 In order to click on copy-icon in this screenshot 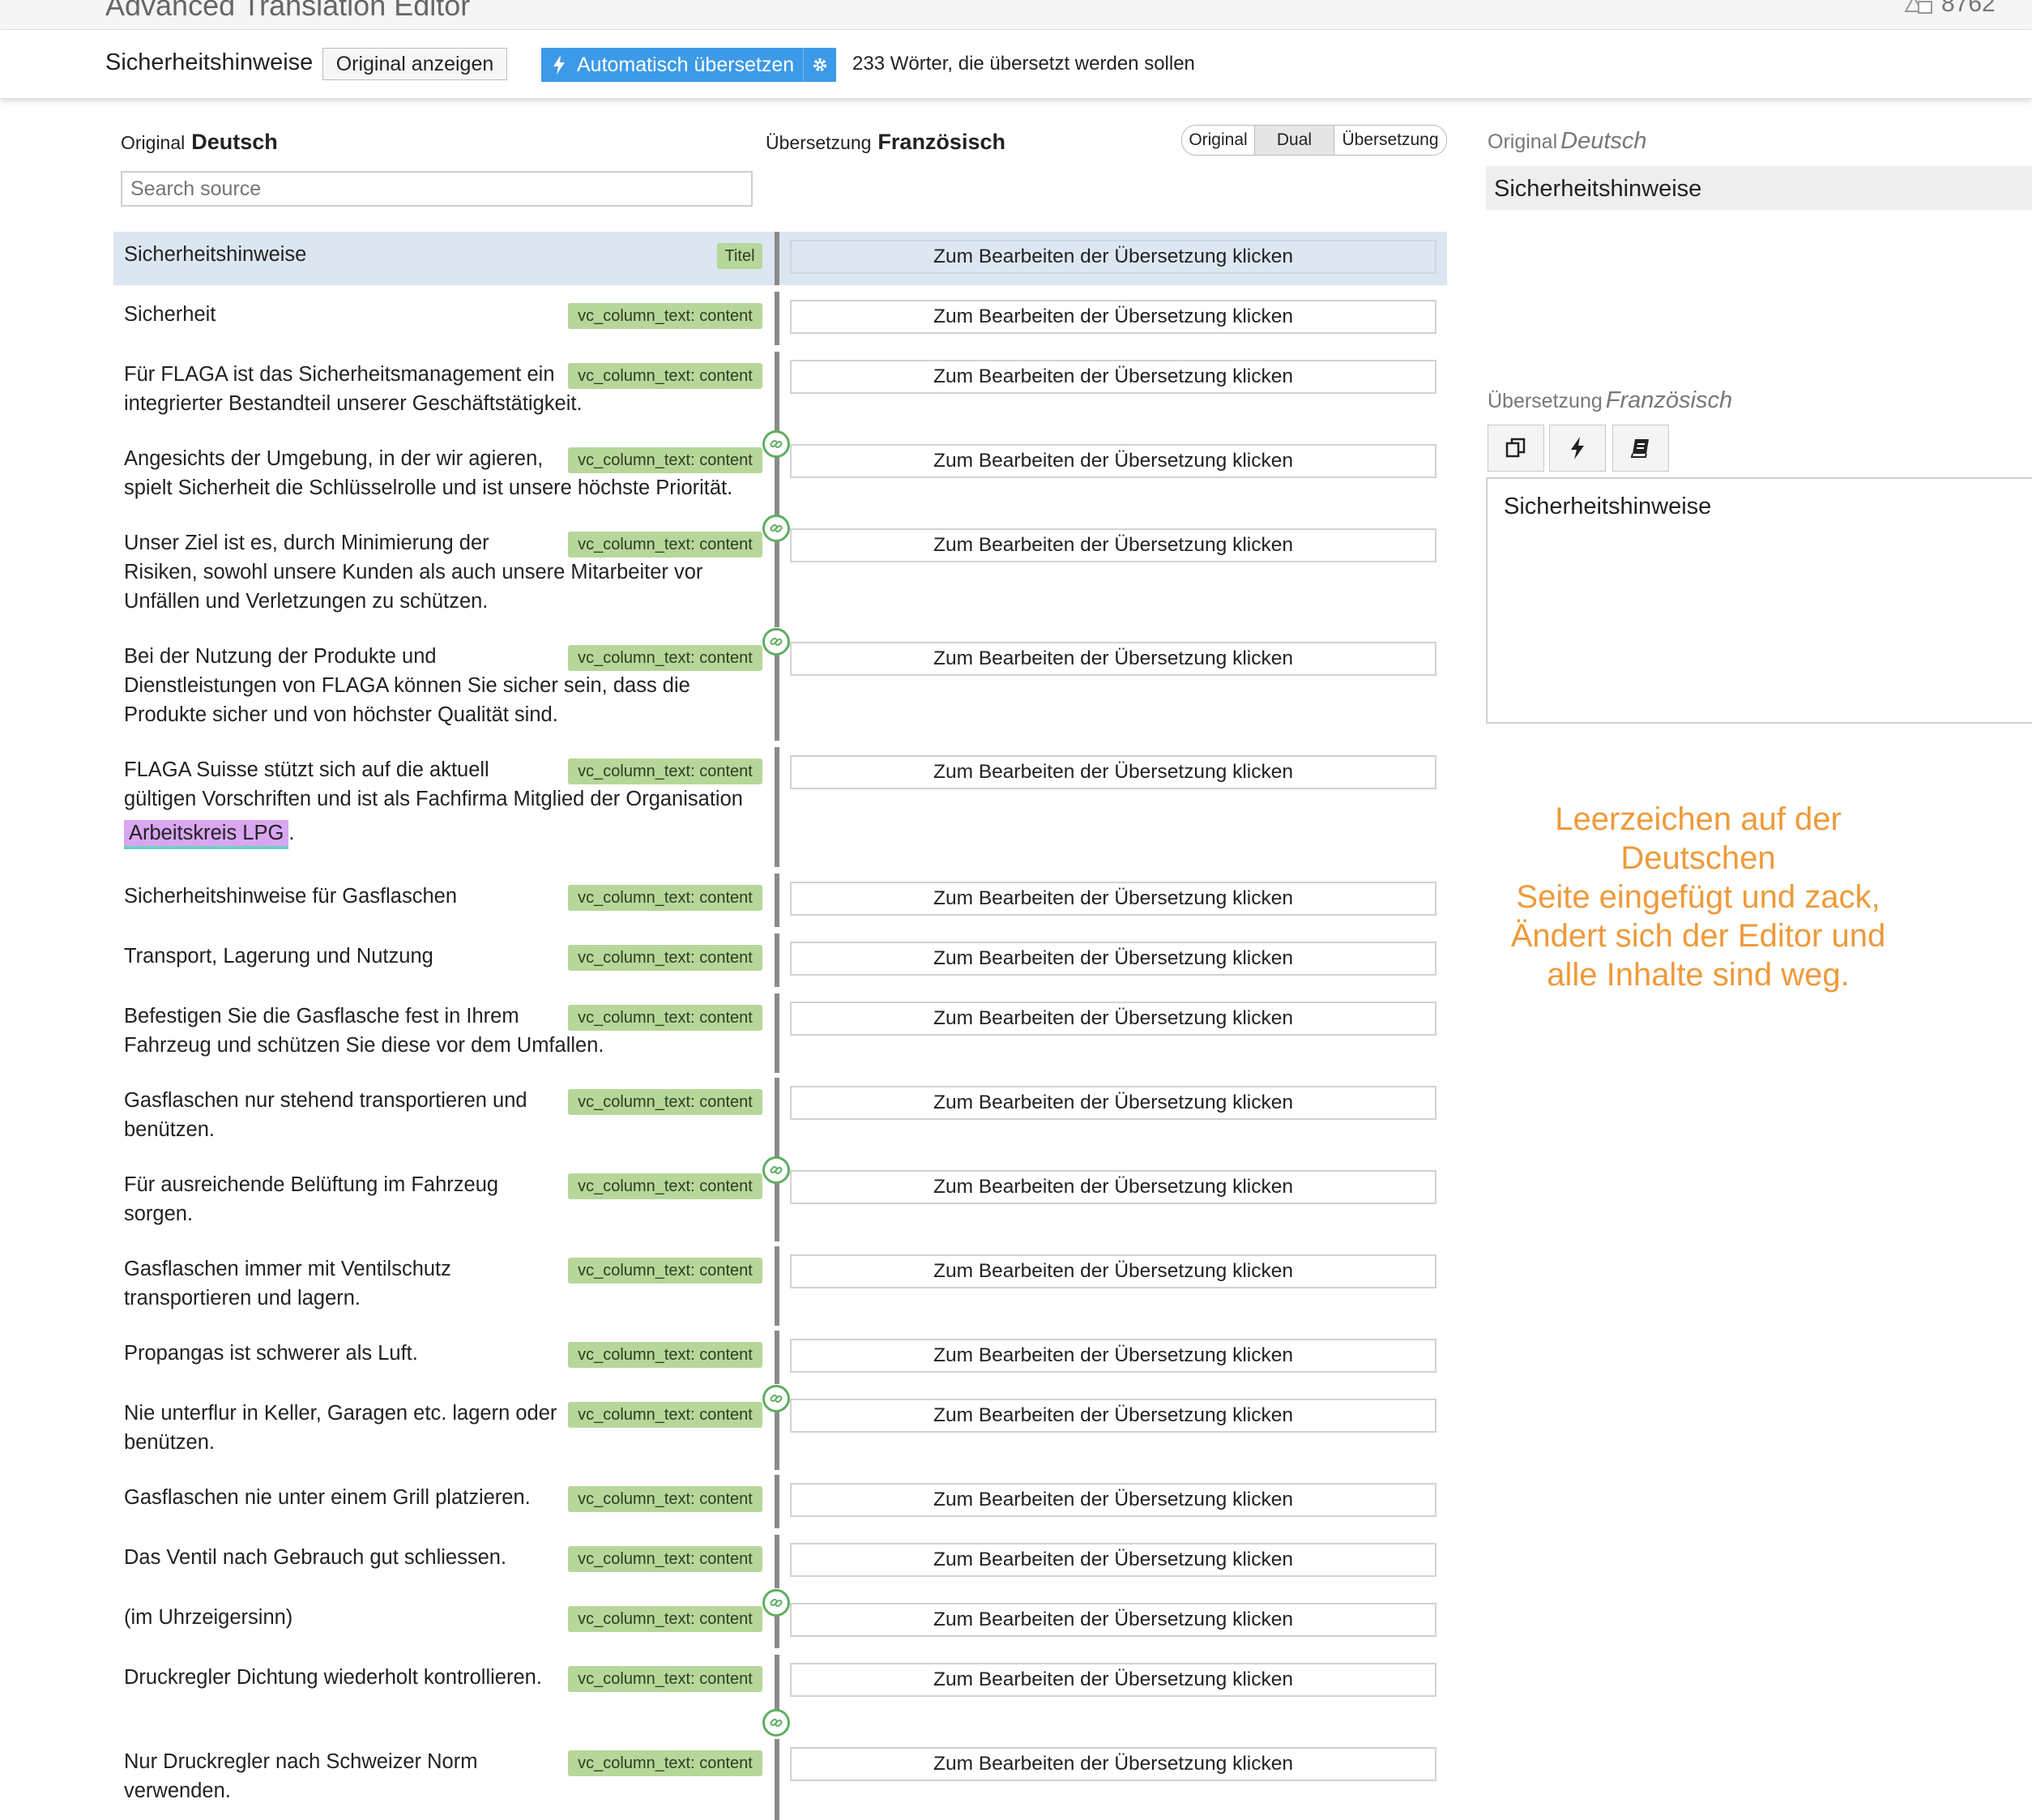, I will do `click(1515, 448)`.